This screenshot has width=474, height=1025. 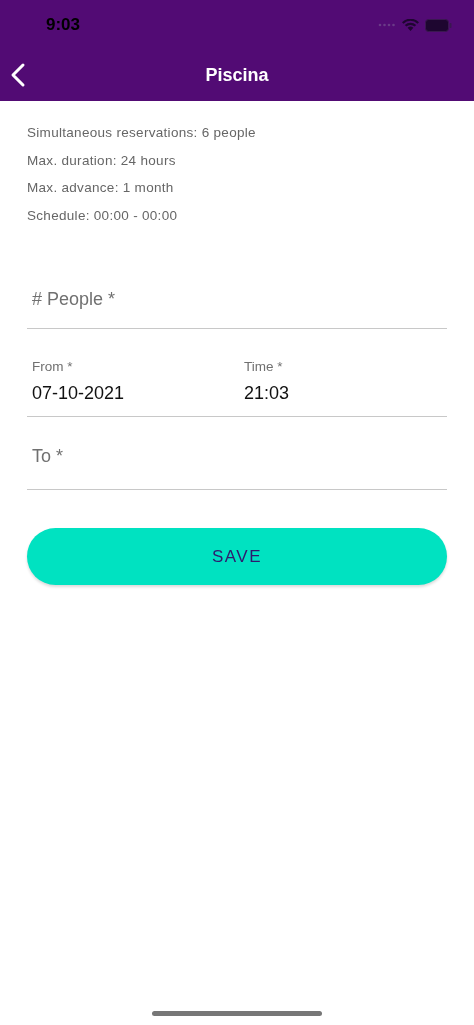 What do you see at coordinates (142, 133) in the screenshot?
I see `info-line: Simultaneous reservations: 6 people` at bounding box center [142, 133].